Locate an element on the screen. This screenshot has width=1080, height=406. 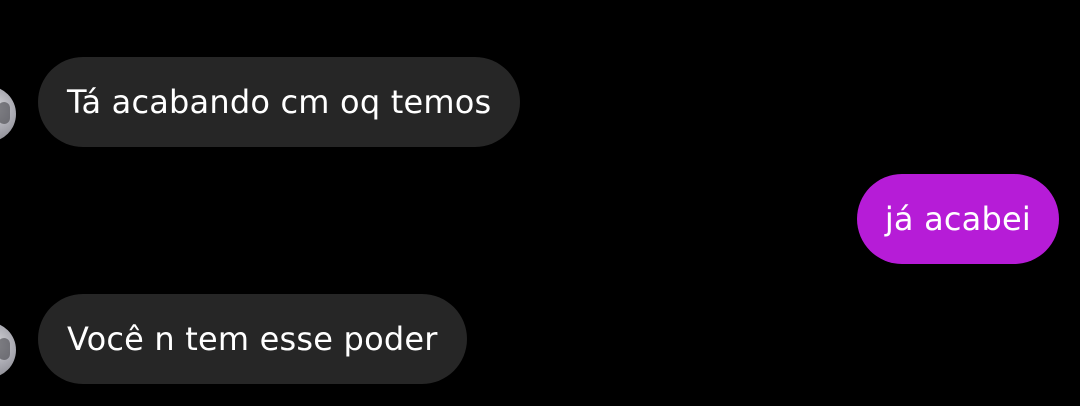
message-text: Tá acabando cm oq temos is located at coordinates (279, 102).